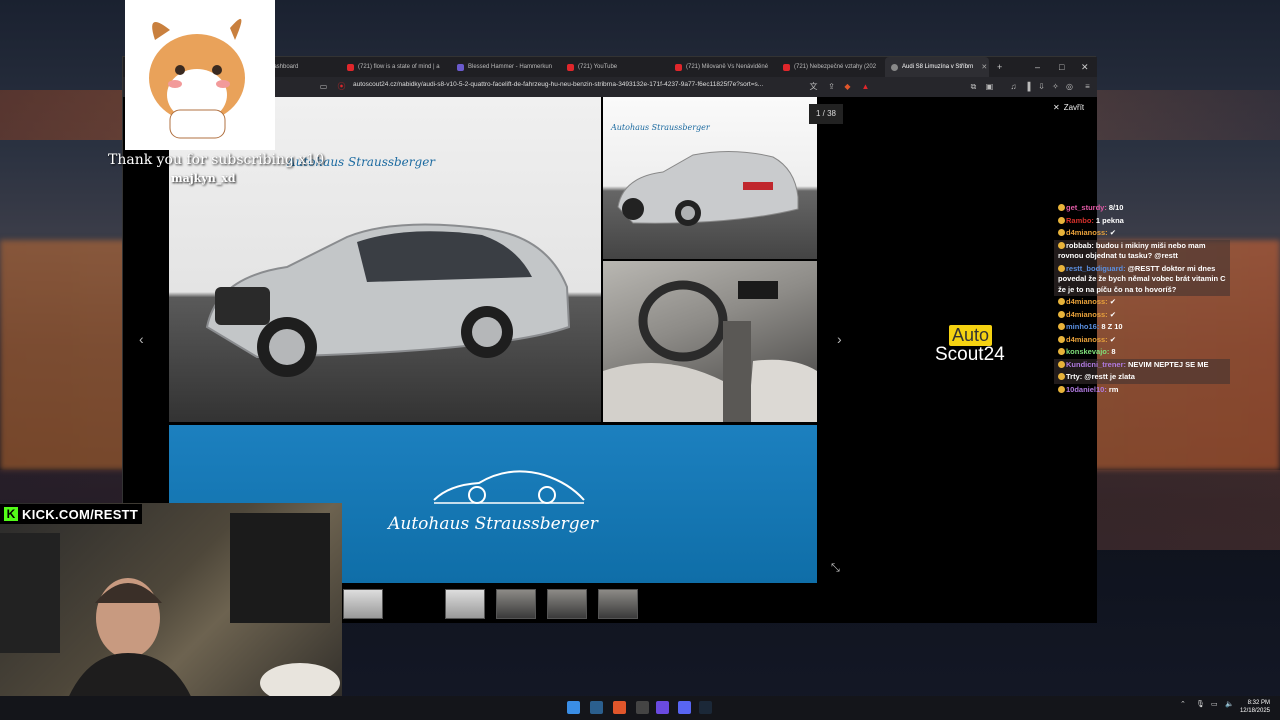 Image resolution: width=1280 pixels, height=720 pixels. I want to click on tab-audi-s8: Audi S8 Limuzína v Stříbrn ✕, so click(937, 67).